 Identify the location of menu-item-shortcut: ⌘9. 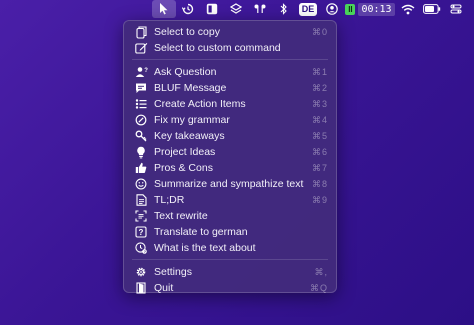
(319, 199).